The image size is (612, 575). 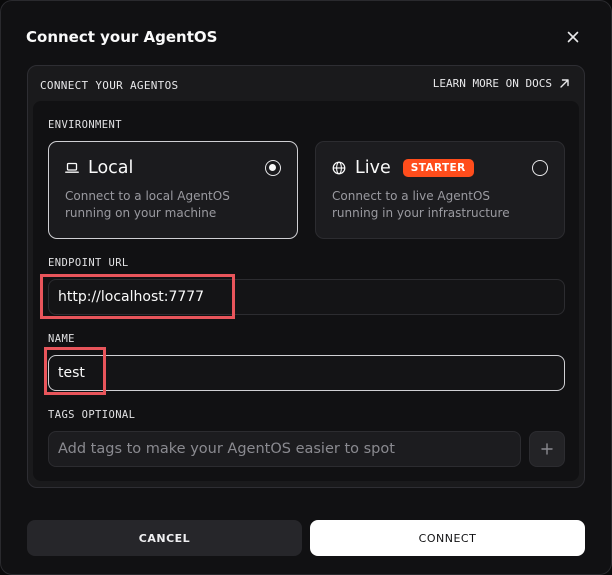 What do you see at coordinates (492, 83) in the screenshot?
I see `docs-link-label: LEARN MORE ON DOCS` at bounding box center [492, 83].